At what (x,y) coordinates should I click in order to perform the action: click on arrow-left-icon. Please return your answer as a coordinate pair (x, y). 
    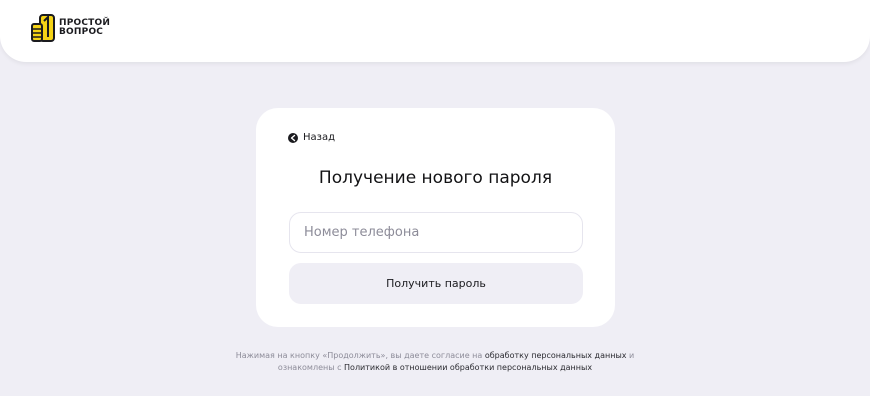
    Looking at the image, I should click on (293, 137).